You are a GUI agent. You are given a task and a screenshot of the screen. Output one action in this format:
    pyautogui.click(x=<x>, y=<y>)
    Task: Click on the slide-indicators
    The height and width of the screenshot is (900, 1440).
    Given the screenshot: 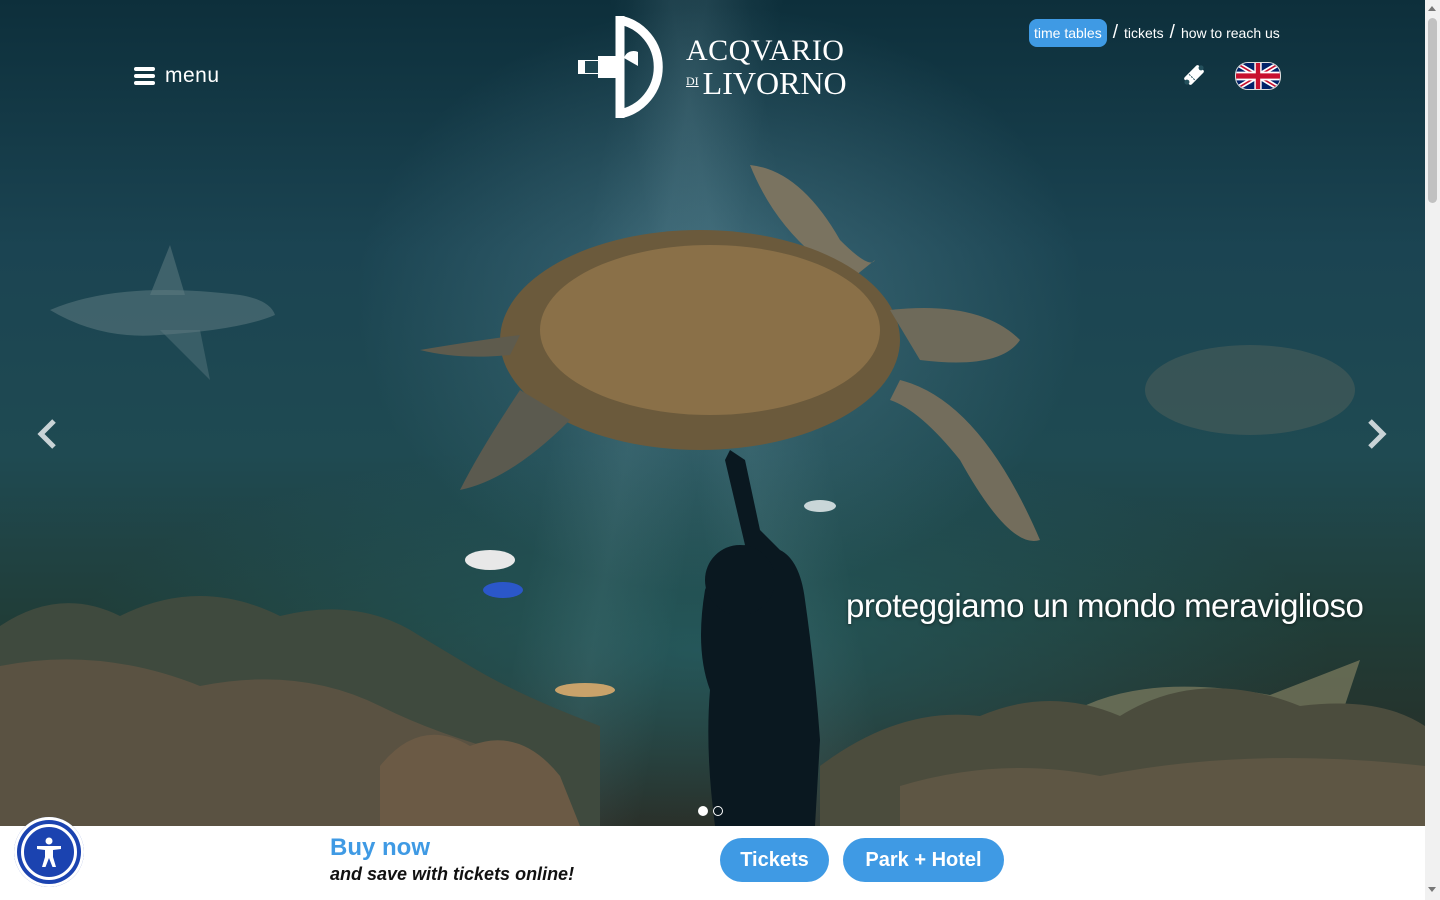 What is the action you would take?
    pyautogui.click(x=710, y=811)
    